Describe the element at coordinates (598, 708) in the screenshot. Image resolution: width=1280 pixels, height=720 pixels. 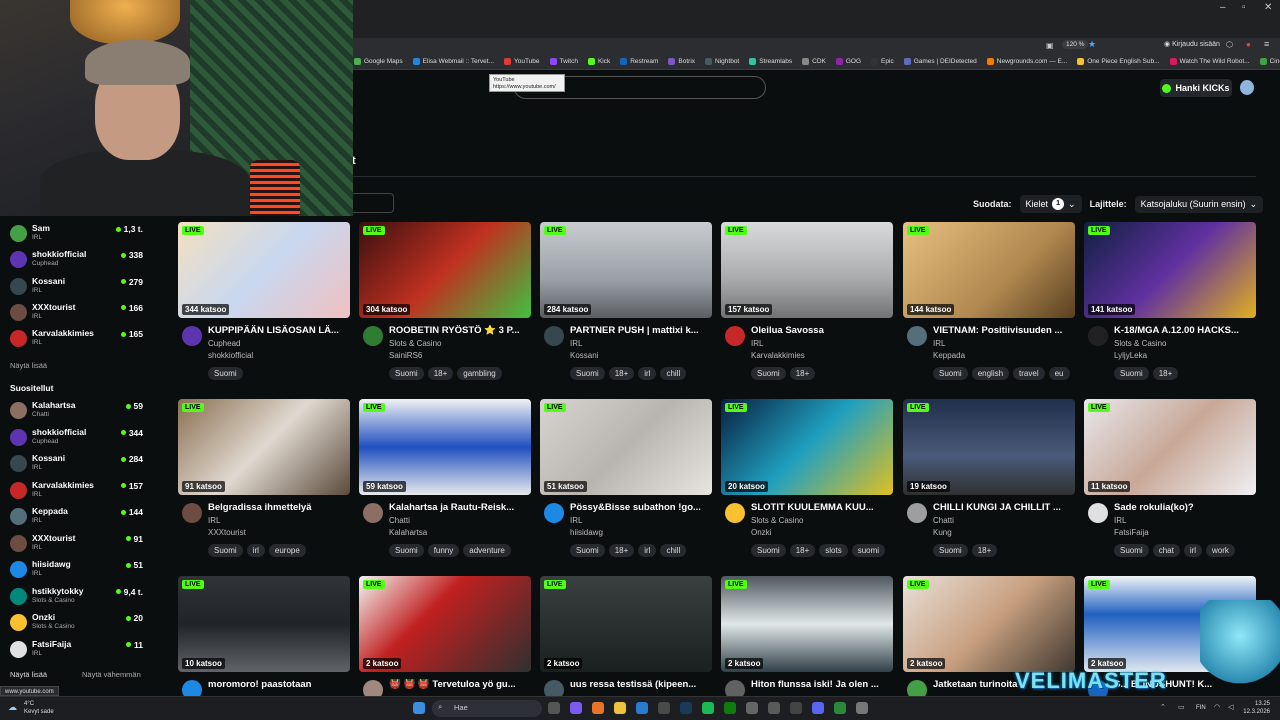
I see `firefox-icon` at that location.